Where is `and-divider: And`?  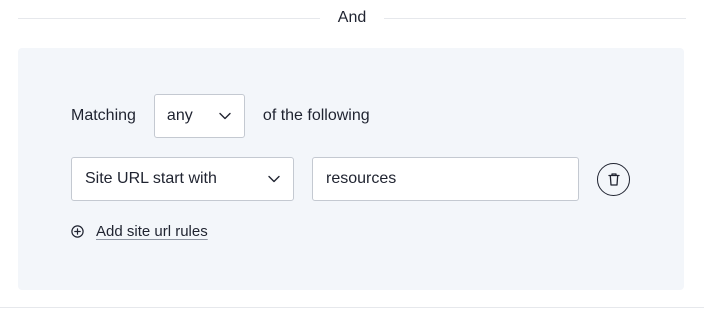
and-divider: And is located at coordinates (352, 18).